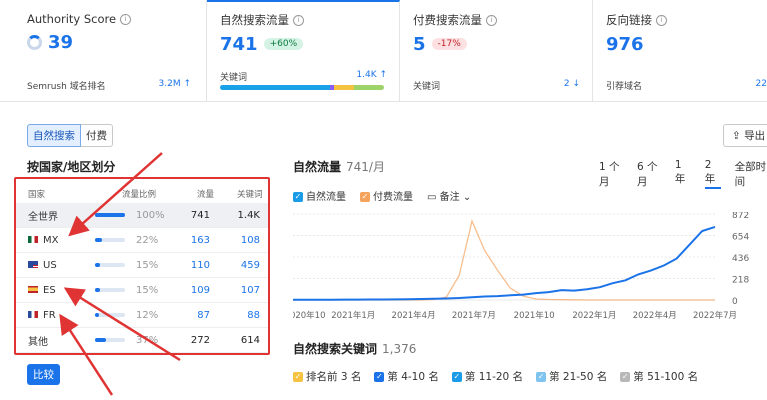  What do you see at coordinates (751, 174) in the screenshot?
I see `range-option: 全部时间` at bounding box center [751, 174].